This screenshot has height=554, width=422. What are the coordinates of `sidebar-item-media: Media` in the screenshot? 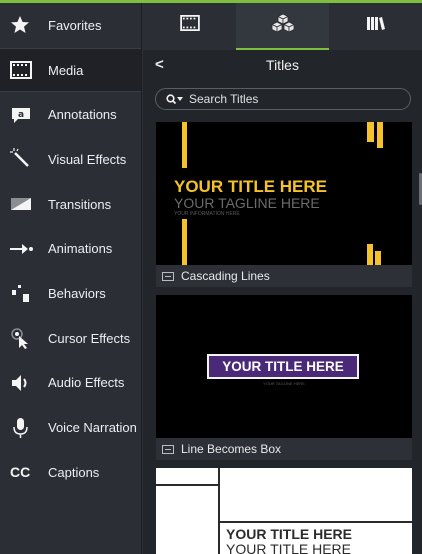 It's located at (70, 70).